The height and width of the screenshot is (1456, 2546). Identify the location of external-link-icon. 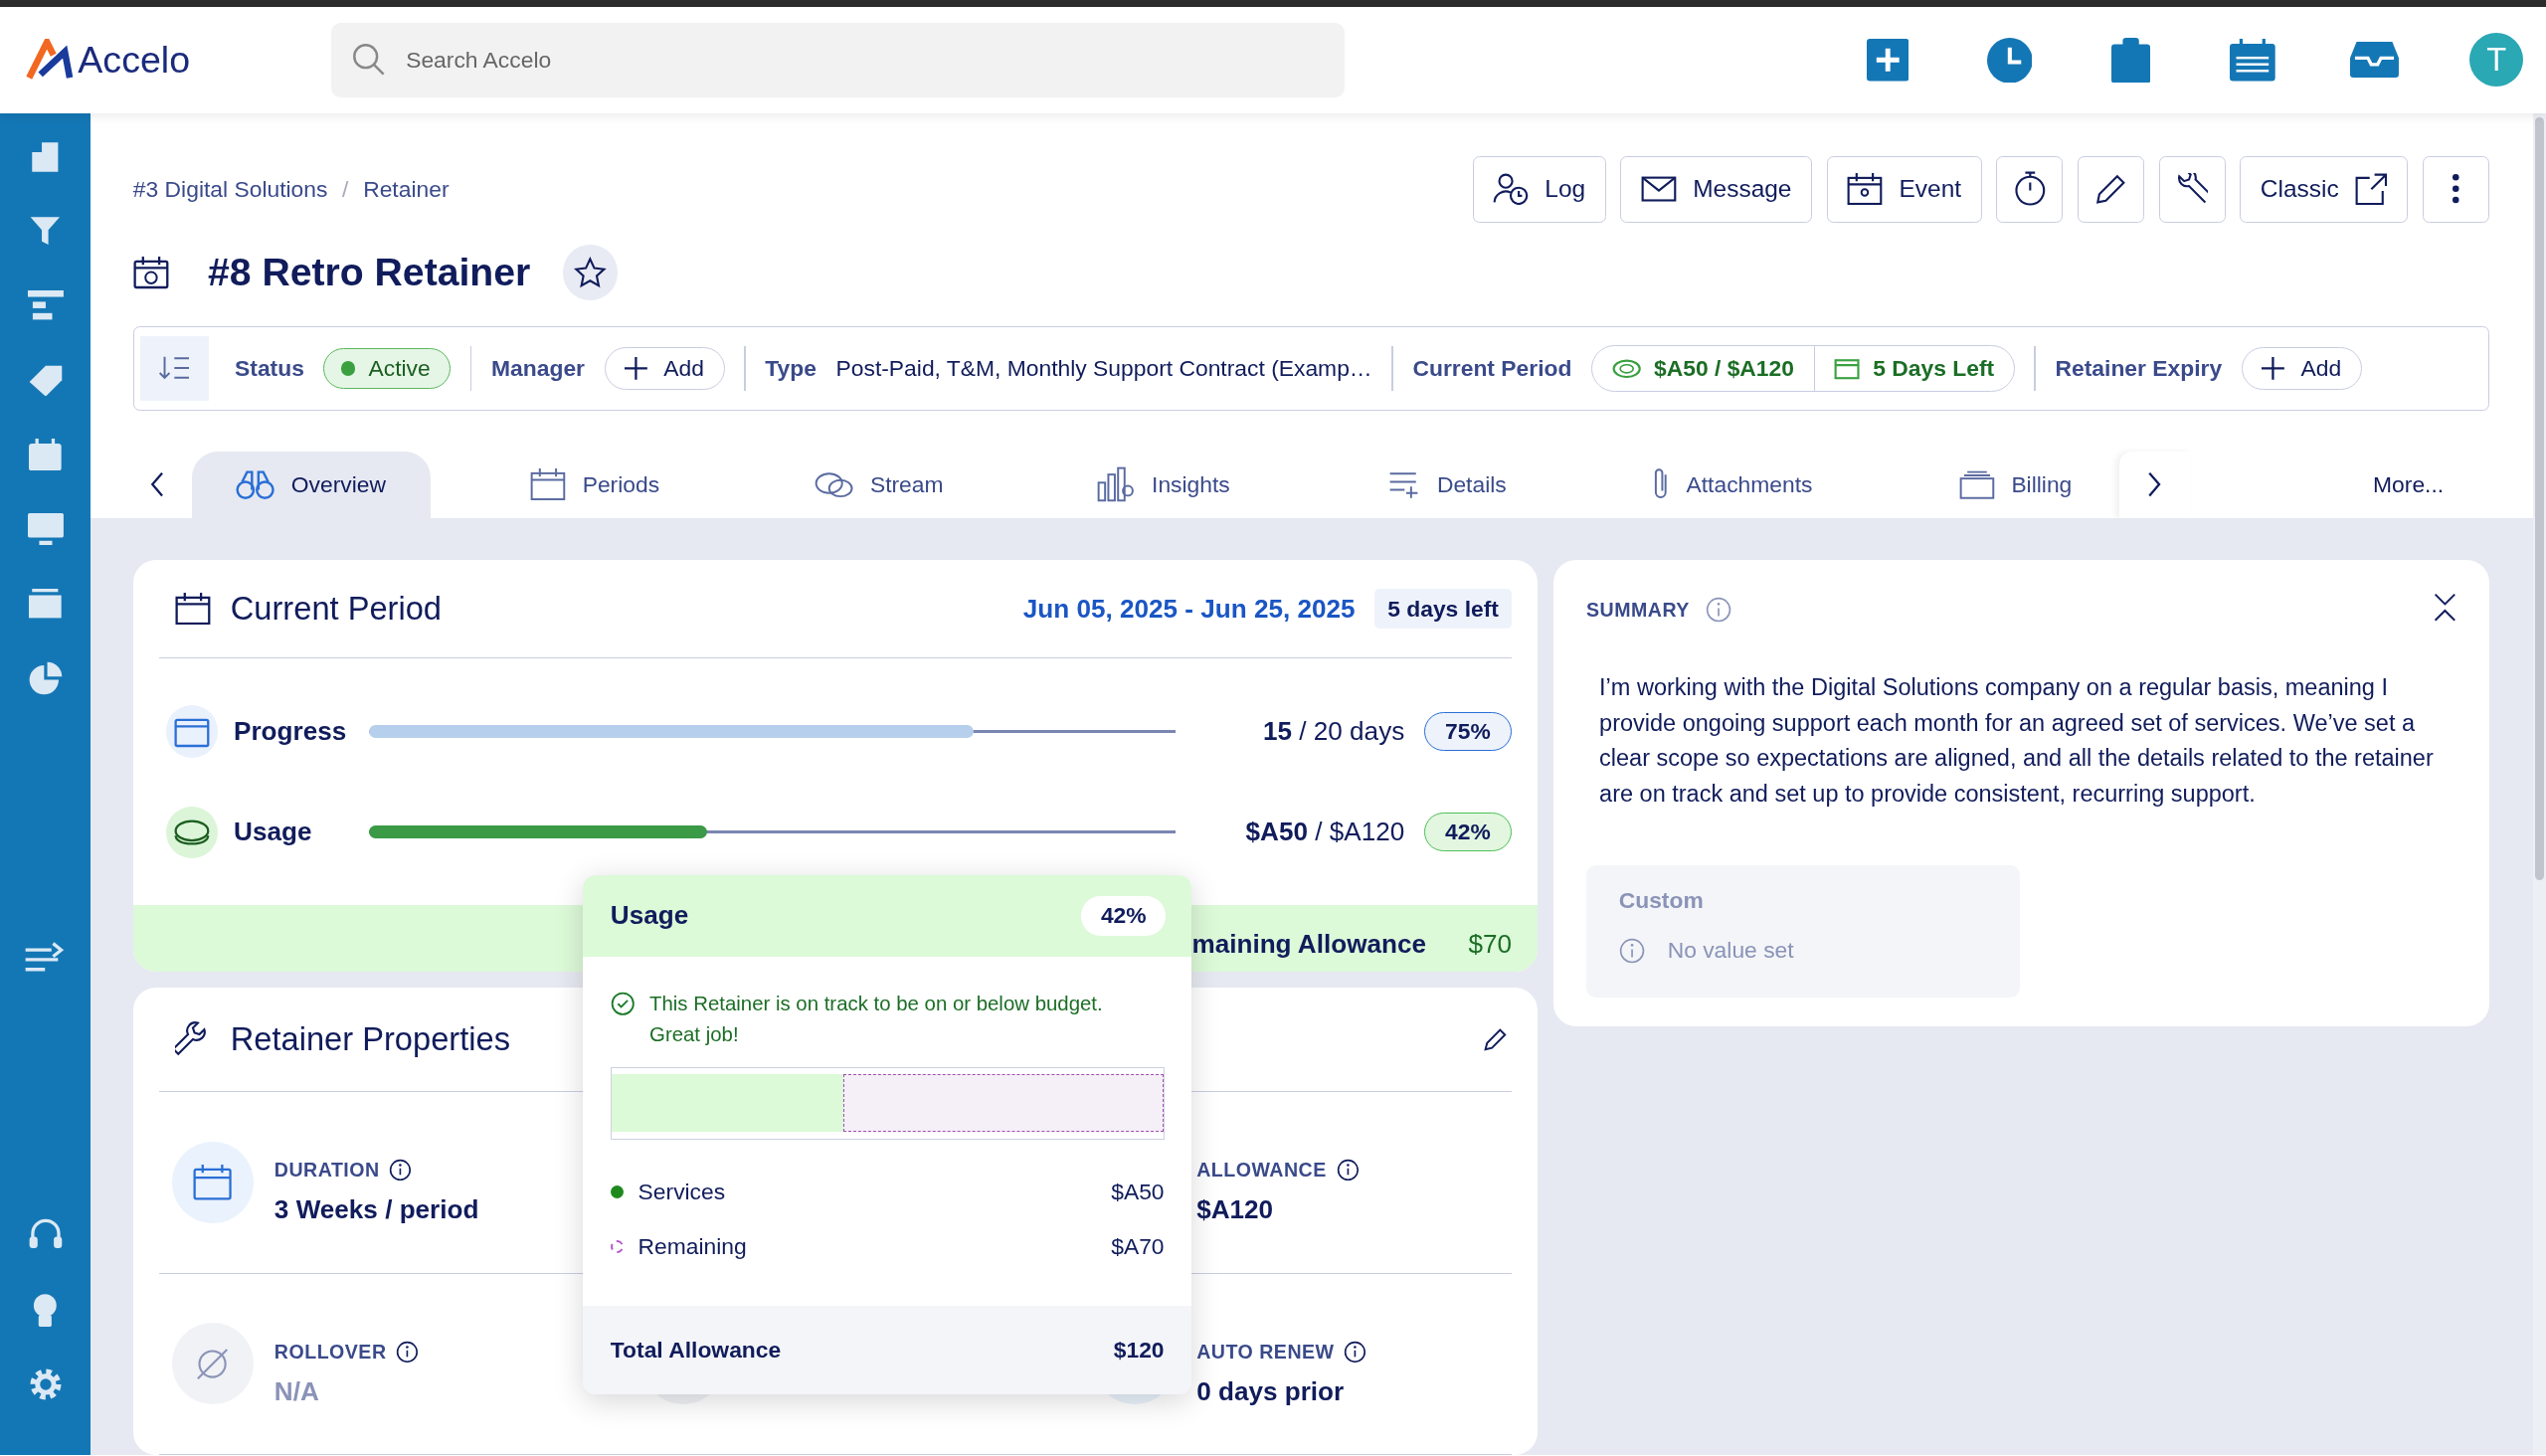
(2371, 189).